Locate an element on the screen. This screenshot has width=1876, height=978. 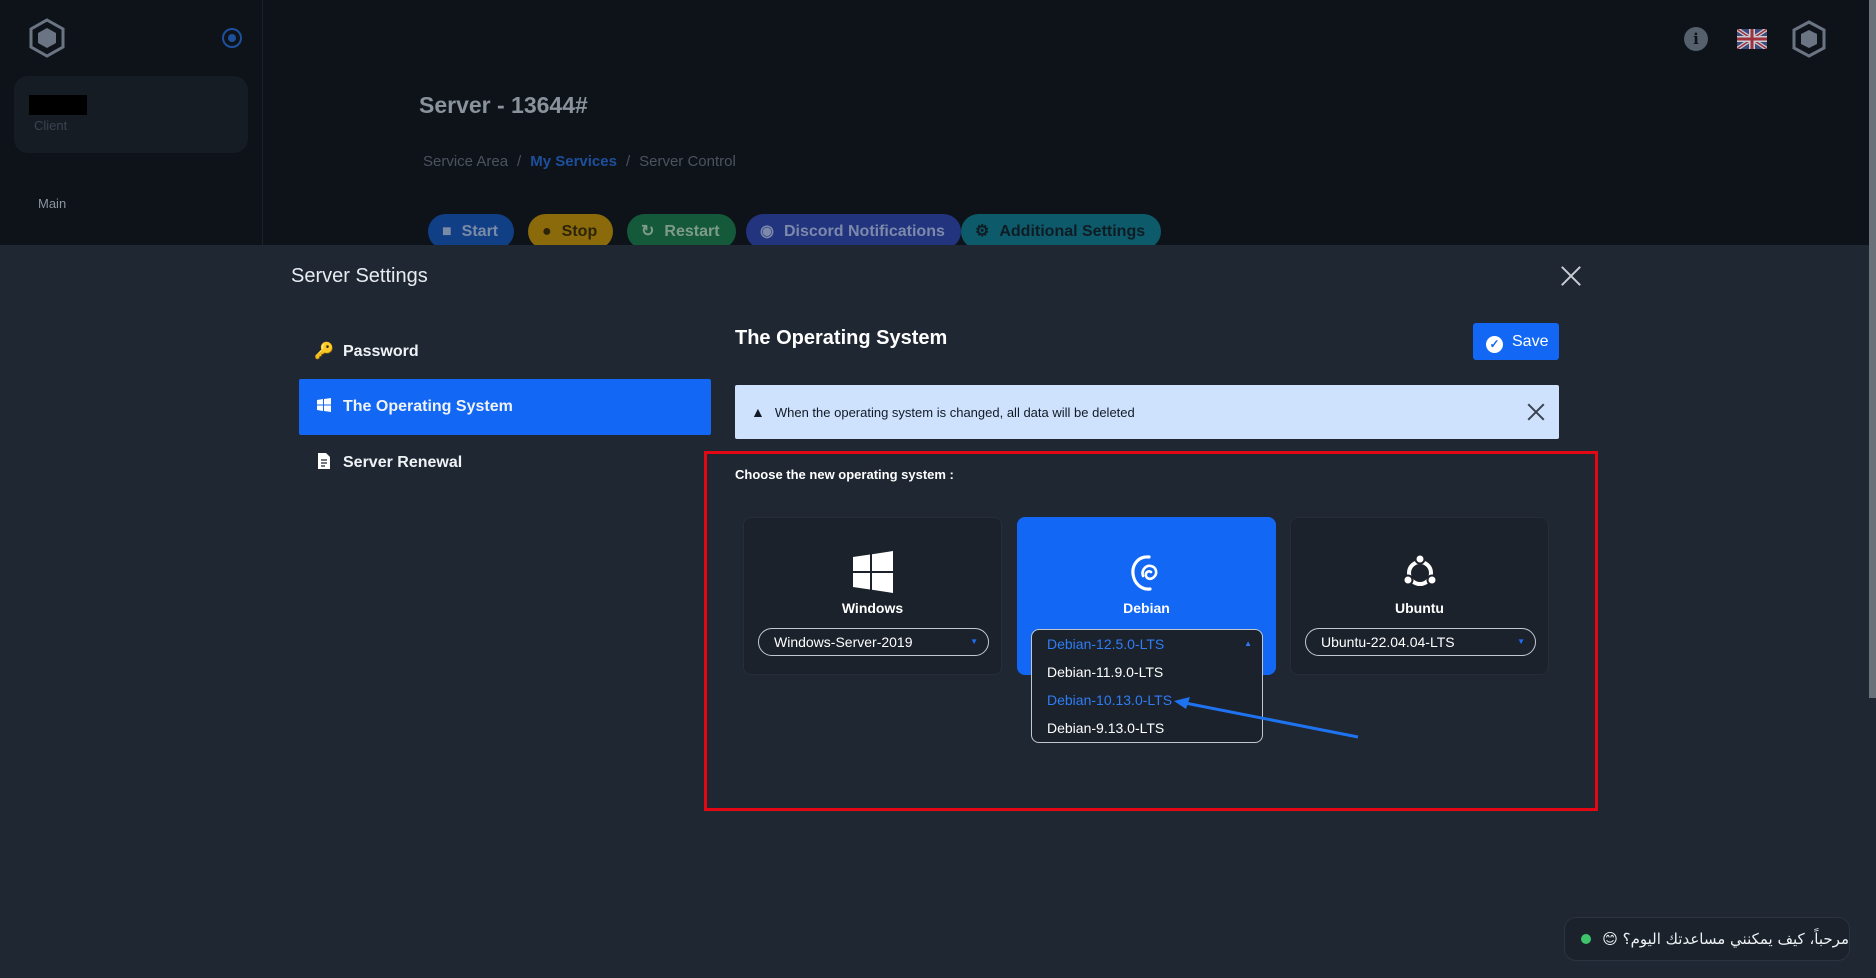
account-logo-icon is located at coordinates (1809, 39).